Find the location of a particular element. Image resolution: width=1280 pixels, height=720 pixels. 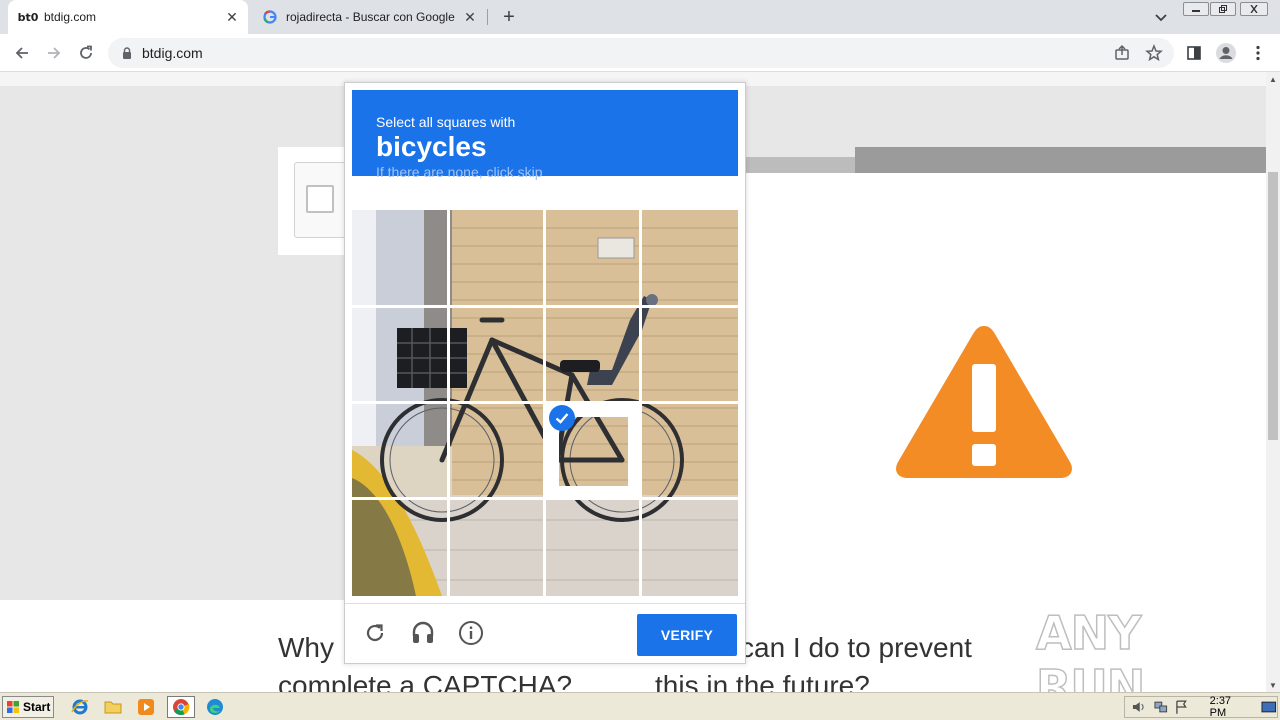

google-g-icon is located at coordinates (270, 17).